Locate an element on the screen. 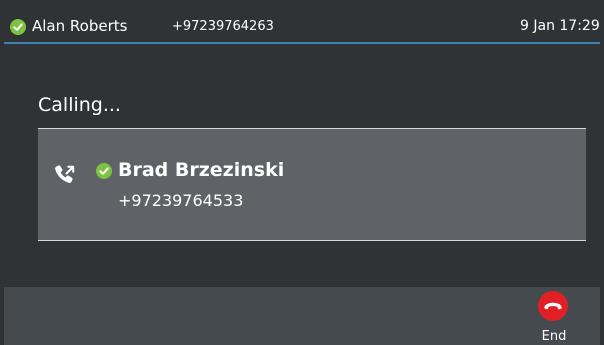 This screenshot has height=345, width=604. self-user-name: Alan Roberts is located at coordinates (80, 26).